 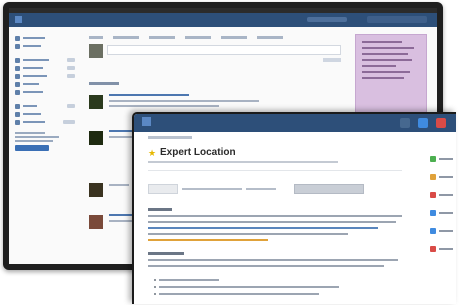 I want to click on front-logo, so click(x=147, y=122).